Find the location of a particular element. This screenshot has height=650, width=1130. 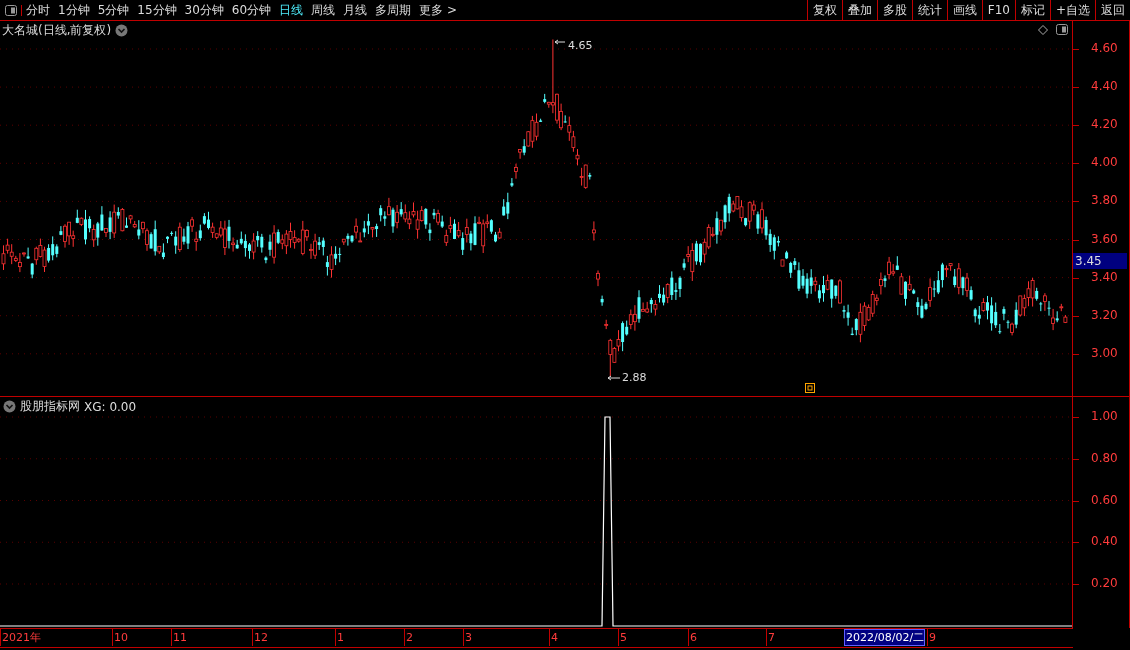

period-tab: 月线 is located at coordinates (355, 10).